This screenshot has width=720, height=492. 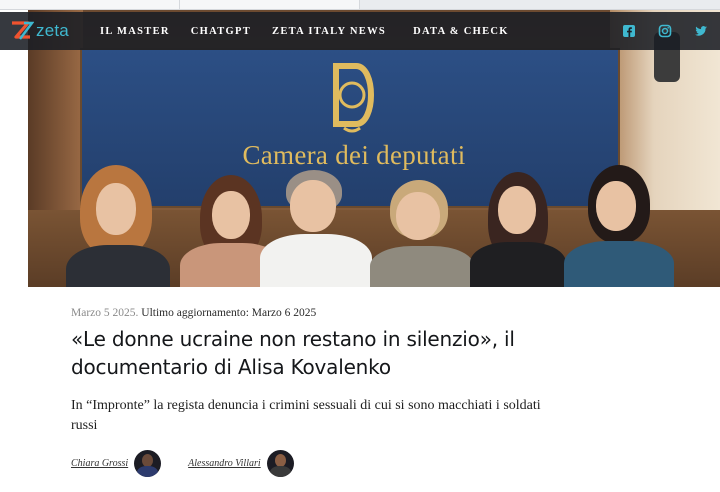 What do you see at coordinates (353, 98) in the screenshot?
I see `camera-emblem-icon` at bounding box center [353, 98].